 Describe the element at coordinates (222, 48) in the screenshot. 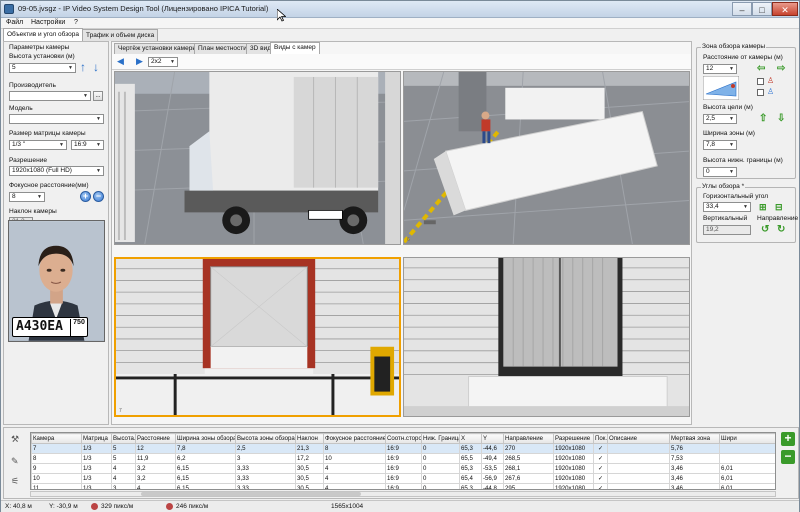

I see `tab-site-plan: План местности` at that location.